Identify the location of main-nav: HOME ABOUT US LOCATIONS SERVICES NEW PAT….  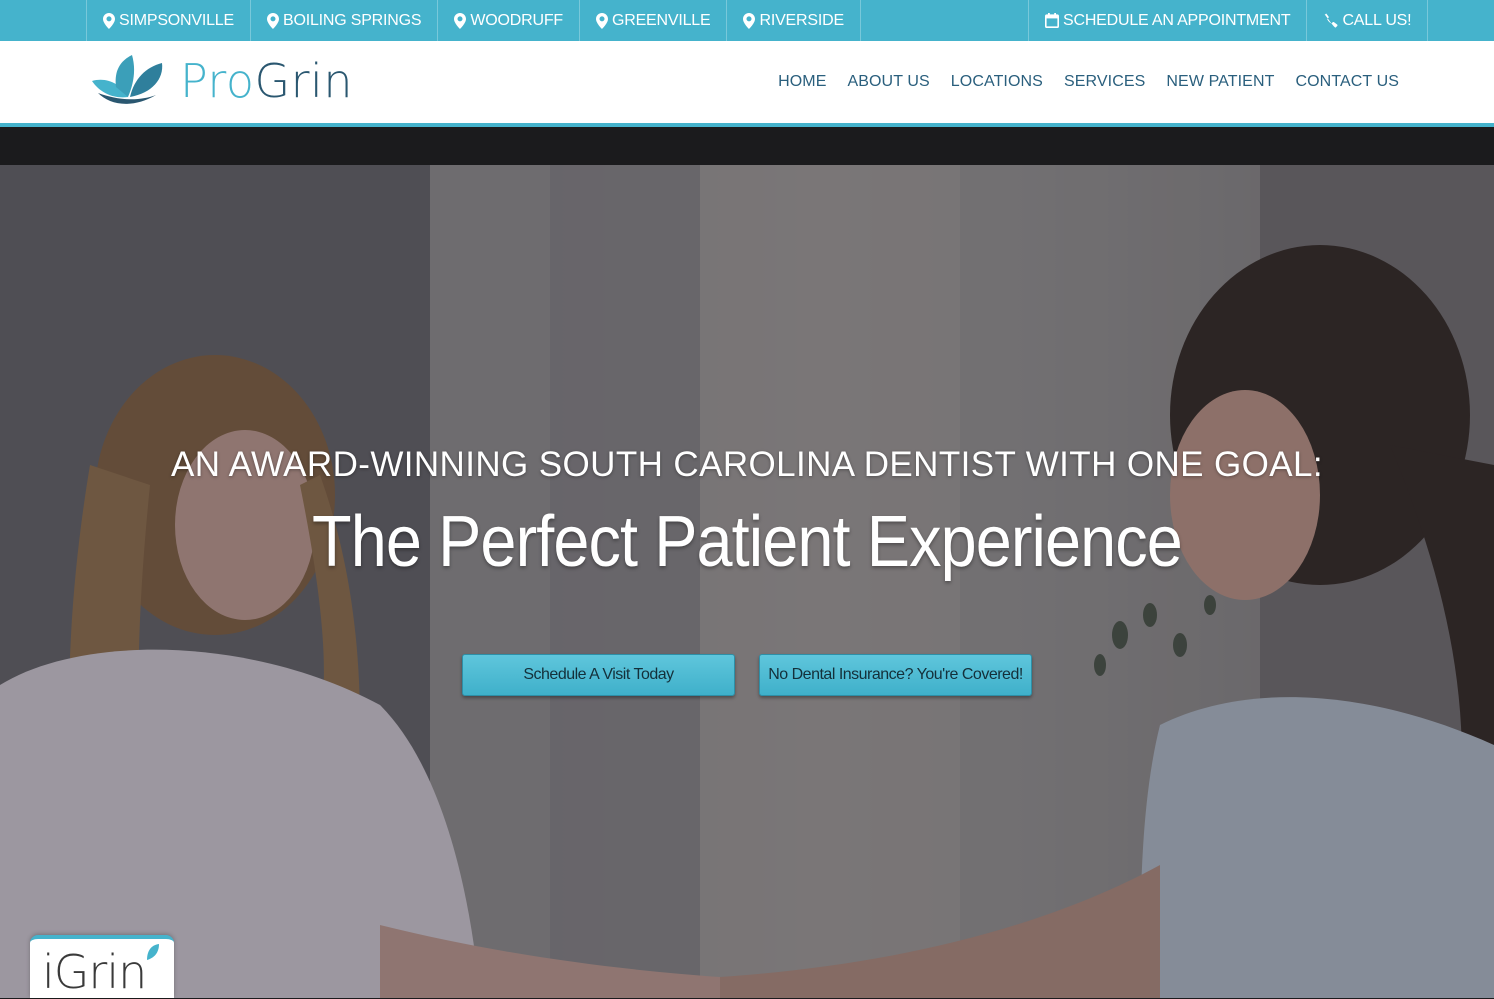
(1078, 82).